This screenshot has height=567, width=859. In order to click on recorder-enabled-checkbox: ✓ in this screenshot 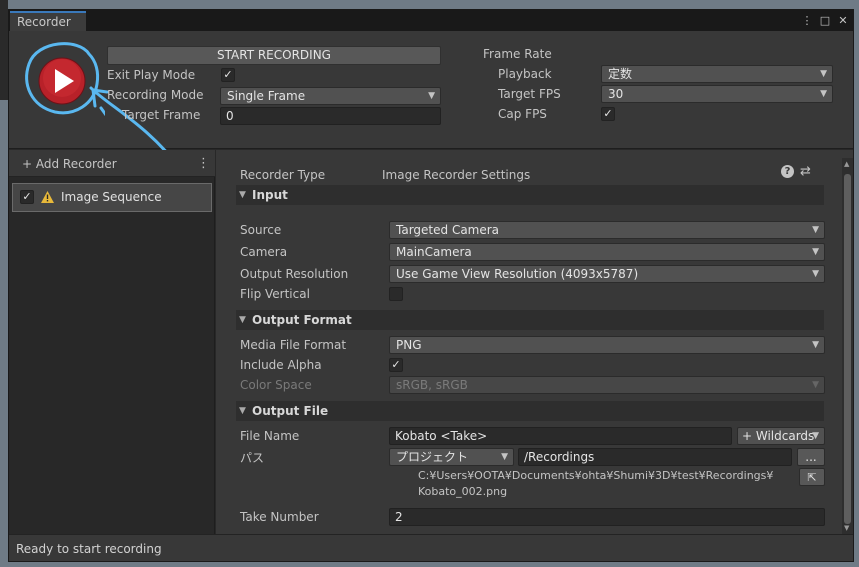, I will do `click(27, 197)`.